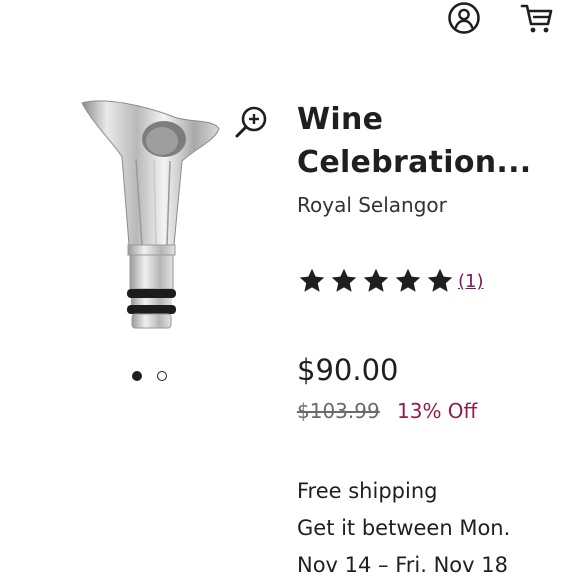 The height and width of the screenshot is (580, 580). I want to click on product-image, so click(149, 222).